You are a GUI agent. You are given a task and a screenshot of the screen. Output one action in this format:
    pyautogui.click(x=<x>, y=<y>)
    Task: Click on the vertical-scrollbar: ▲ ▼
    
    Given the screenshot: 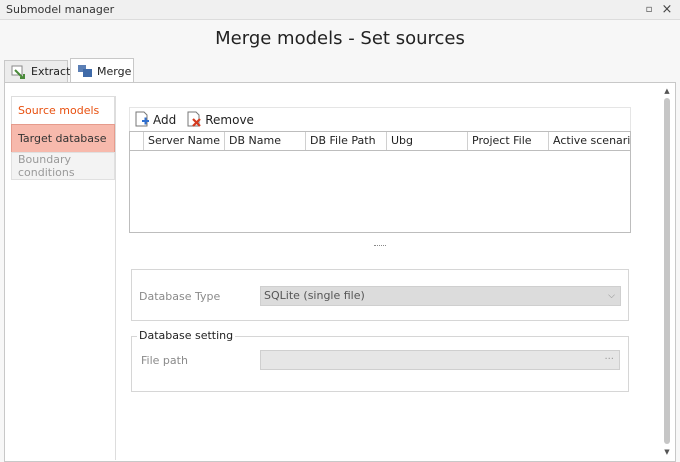 What is the action you would take?
    pyautogui.click(x=667, y=272)
    